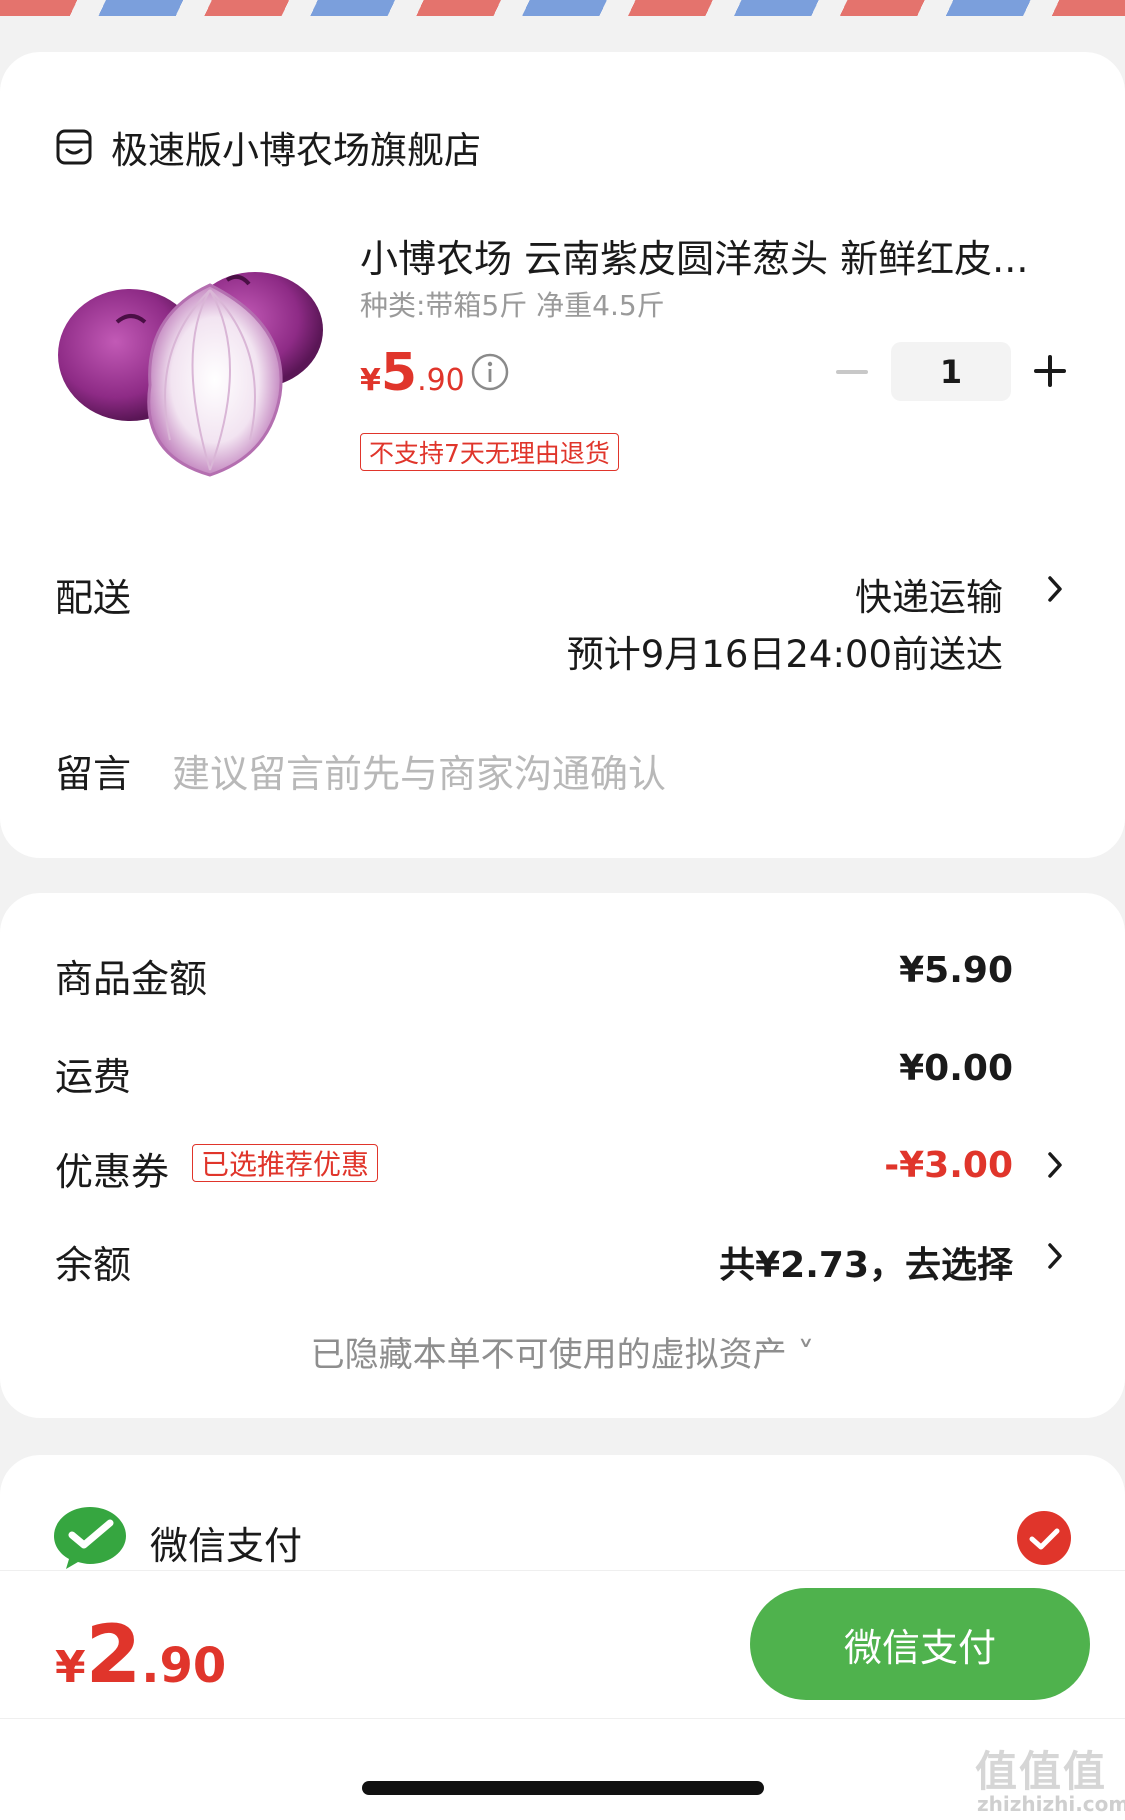  I want to click on total-decimal: .90, so click(184, 1666).